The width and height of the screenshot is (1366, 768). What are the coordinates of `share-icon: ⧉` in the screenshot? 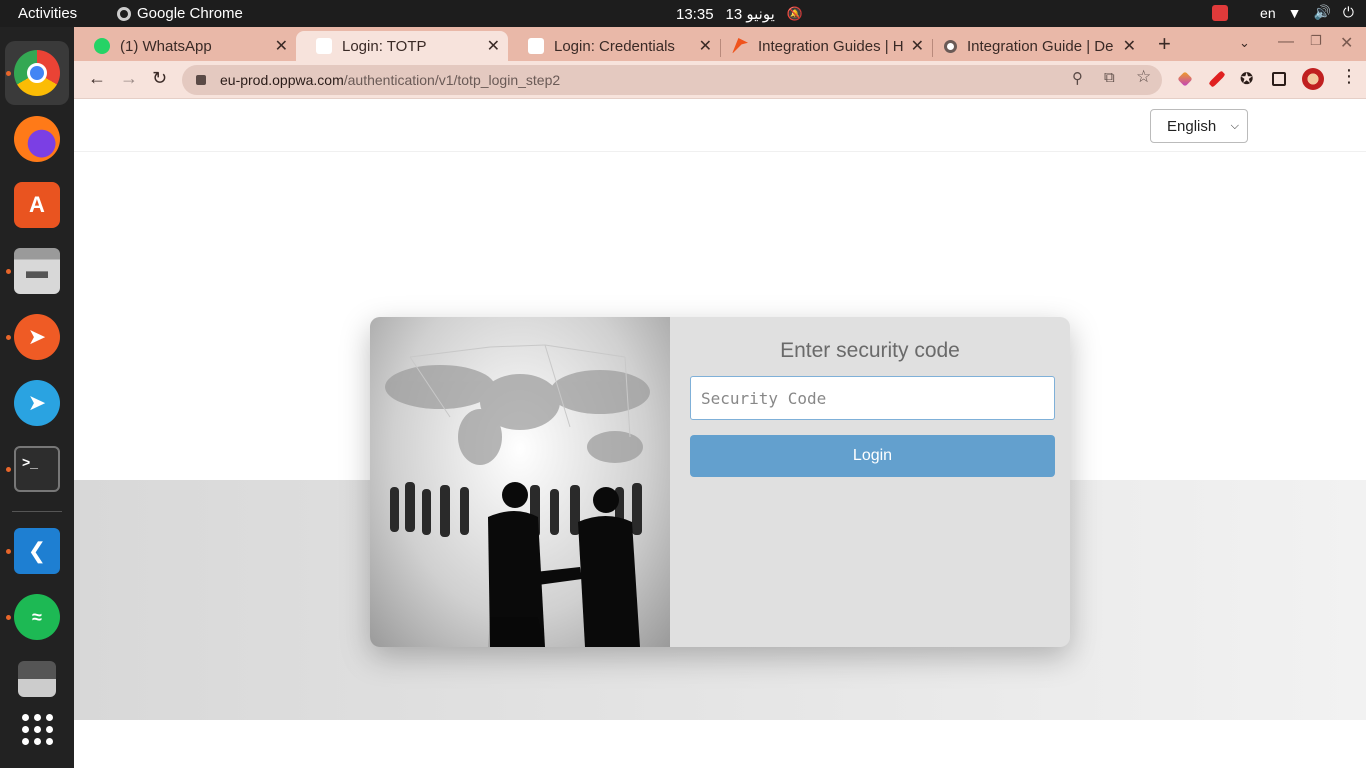 It's located at (1109, 77).